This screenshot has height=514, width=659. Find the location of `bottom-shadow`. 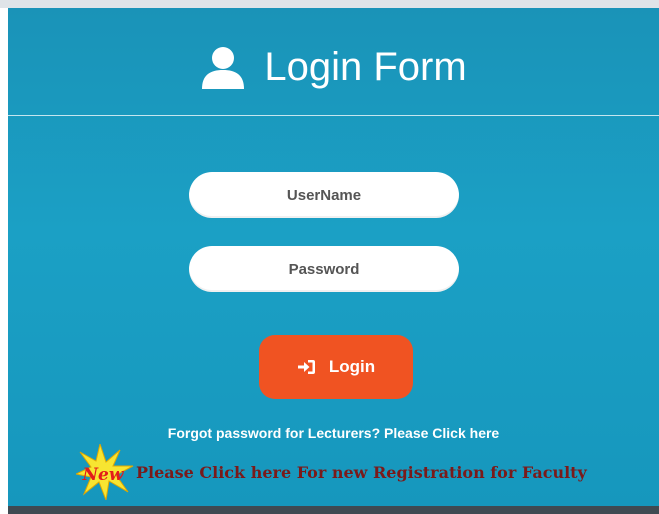

bottom-shadow is located at coordinates (333, 510).